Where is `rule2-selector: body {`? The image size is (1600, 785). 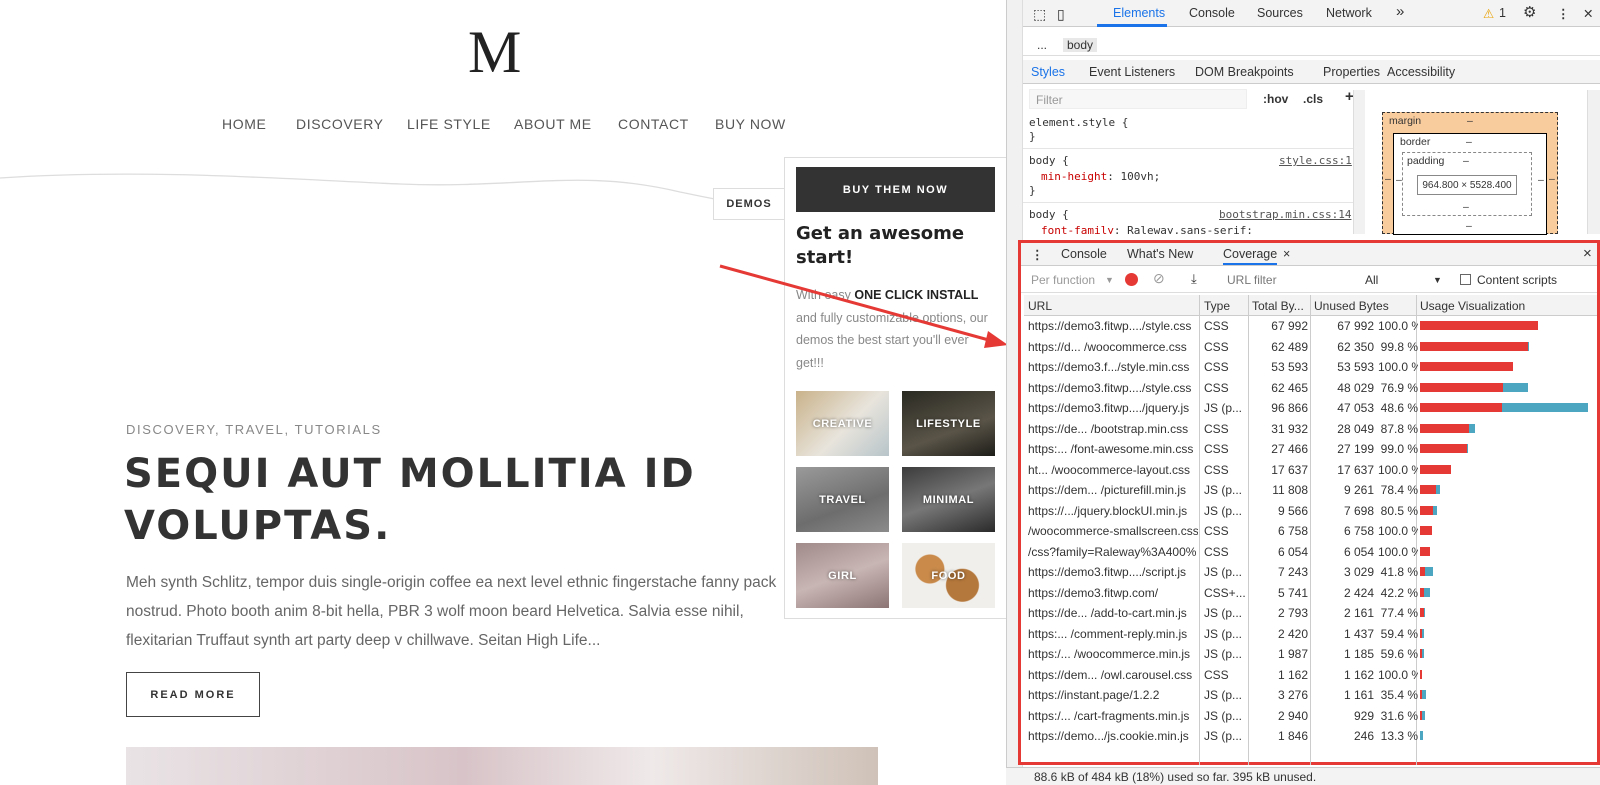
rule2-selector: body { is located at coordinates (1049, 214).